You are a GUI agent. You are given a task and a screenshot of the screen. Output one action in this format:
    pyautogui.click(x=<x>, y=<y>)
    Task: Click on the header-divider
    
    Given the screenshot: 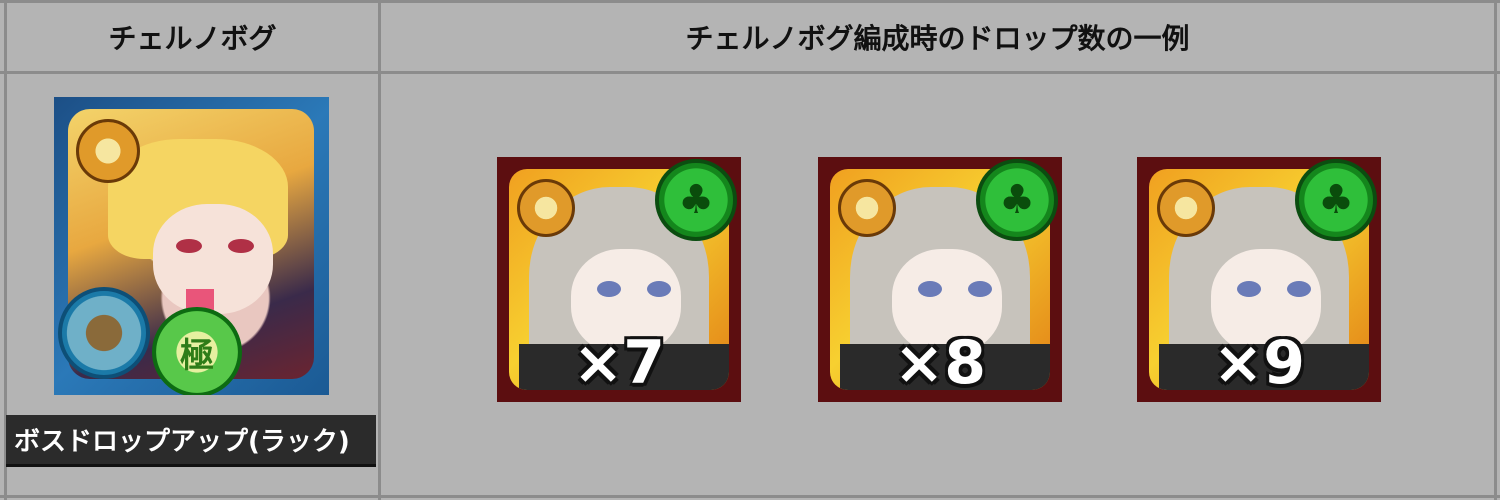 What is the action you would take?
    pyautogui.click(x=750, y=72)
    